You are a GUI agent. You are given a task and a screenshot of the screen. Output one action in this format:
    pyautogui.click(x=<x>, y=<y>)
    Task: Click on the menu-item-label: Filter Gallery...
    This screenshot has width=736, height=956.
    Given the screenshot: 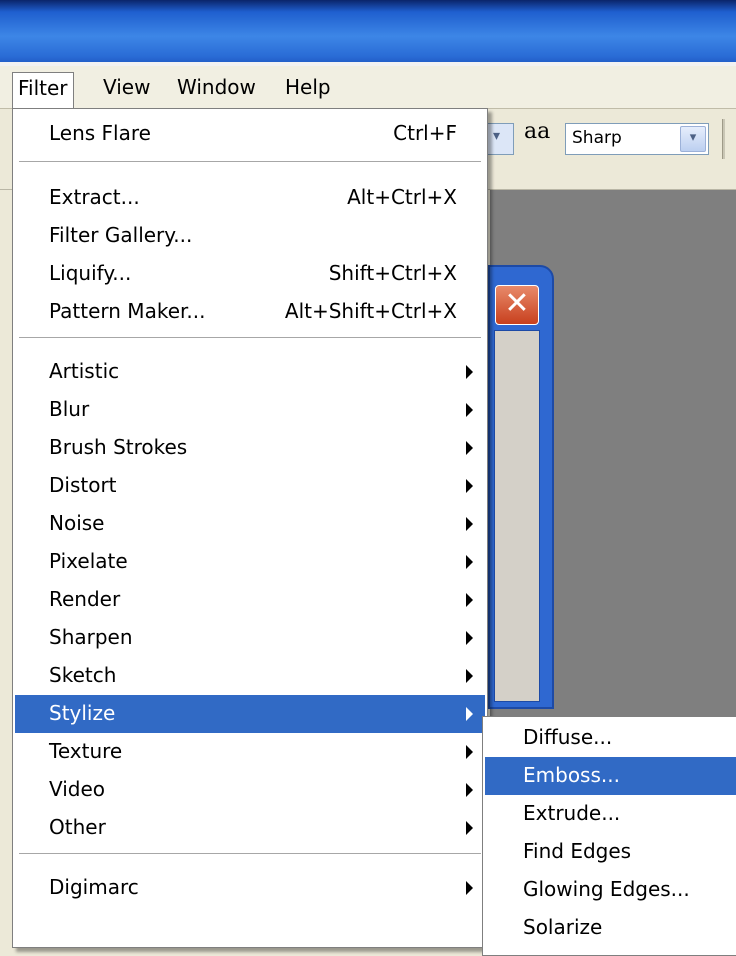 What is the action you would take?
    pyautogui.click(x=121, y=235)
    